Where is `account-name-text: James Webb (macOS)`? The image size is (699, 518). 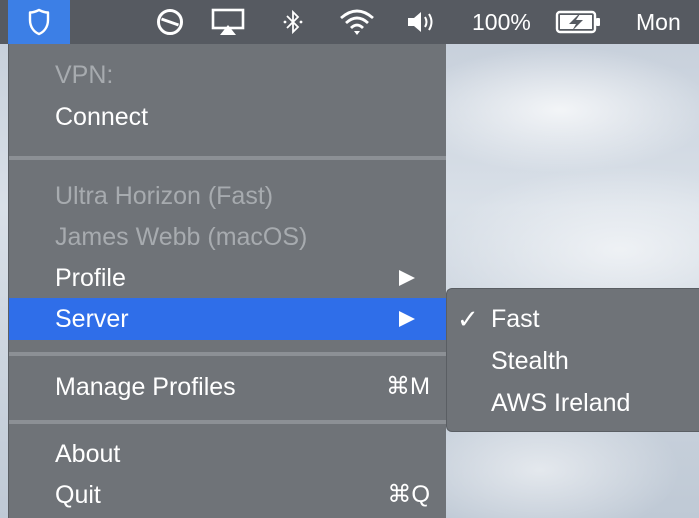 account-name-text: James Webb (macOS) is located at coordinates (181, 236).